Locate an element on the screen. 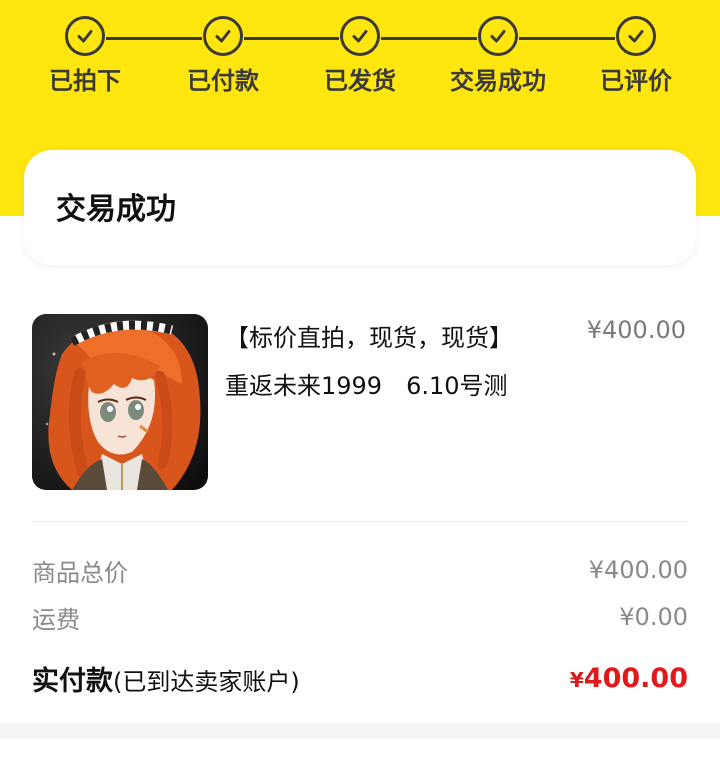 The image size is (720, 777). paid-amount-group: ¥400.00 is located at coordinates (629, 678).